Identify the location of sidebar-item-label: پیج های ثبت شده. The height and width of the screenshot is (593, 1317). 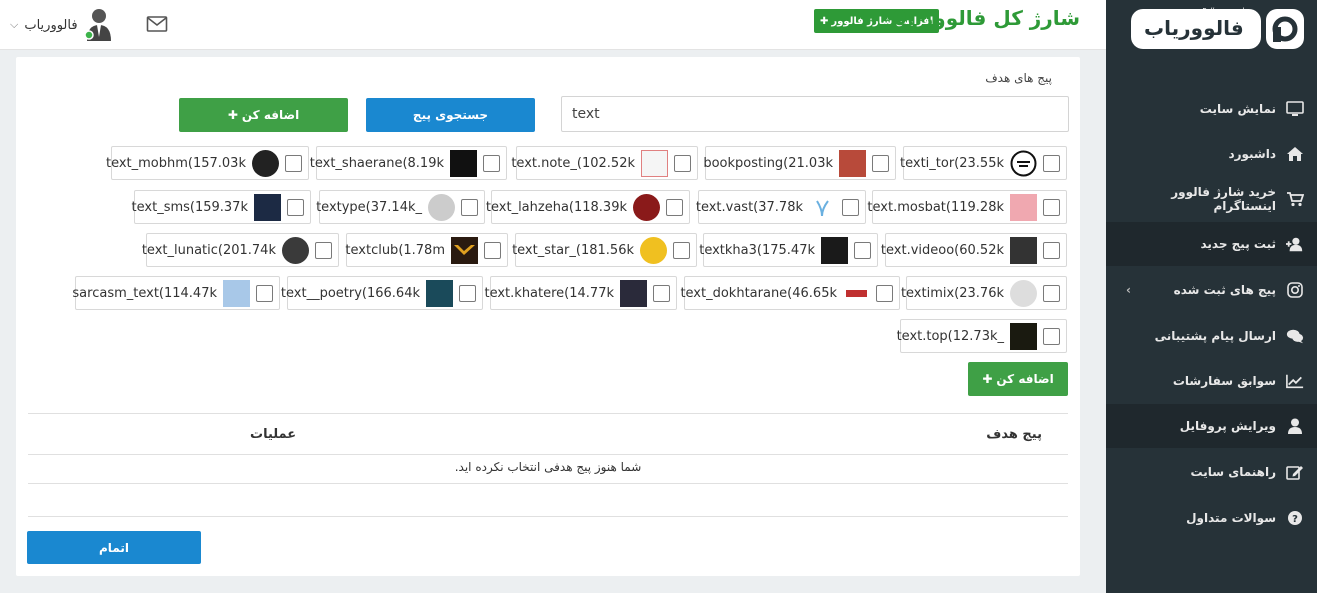
(1224, 290).